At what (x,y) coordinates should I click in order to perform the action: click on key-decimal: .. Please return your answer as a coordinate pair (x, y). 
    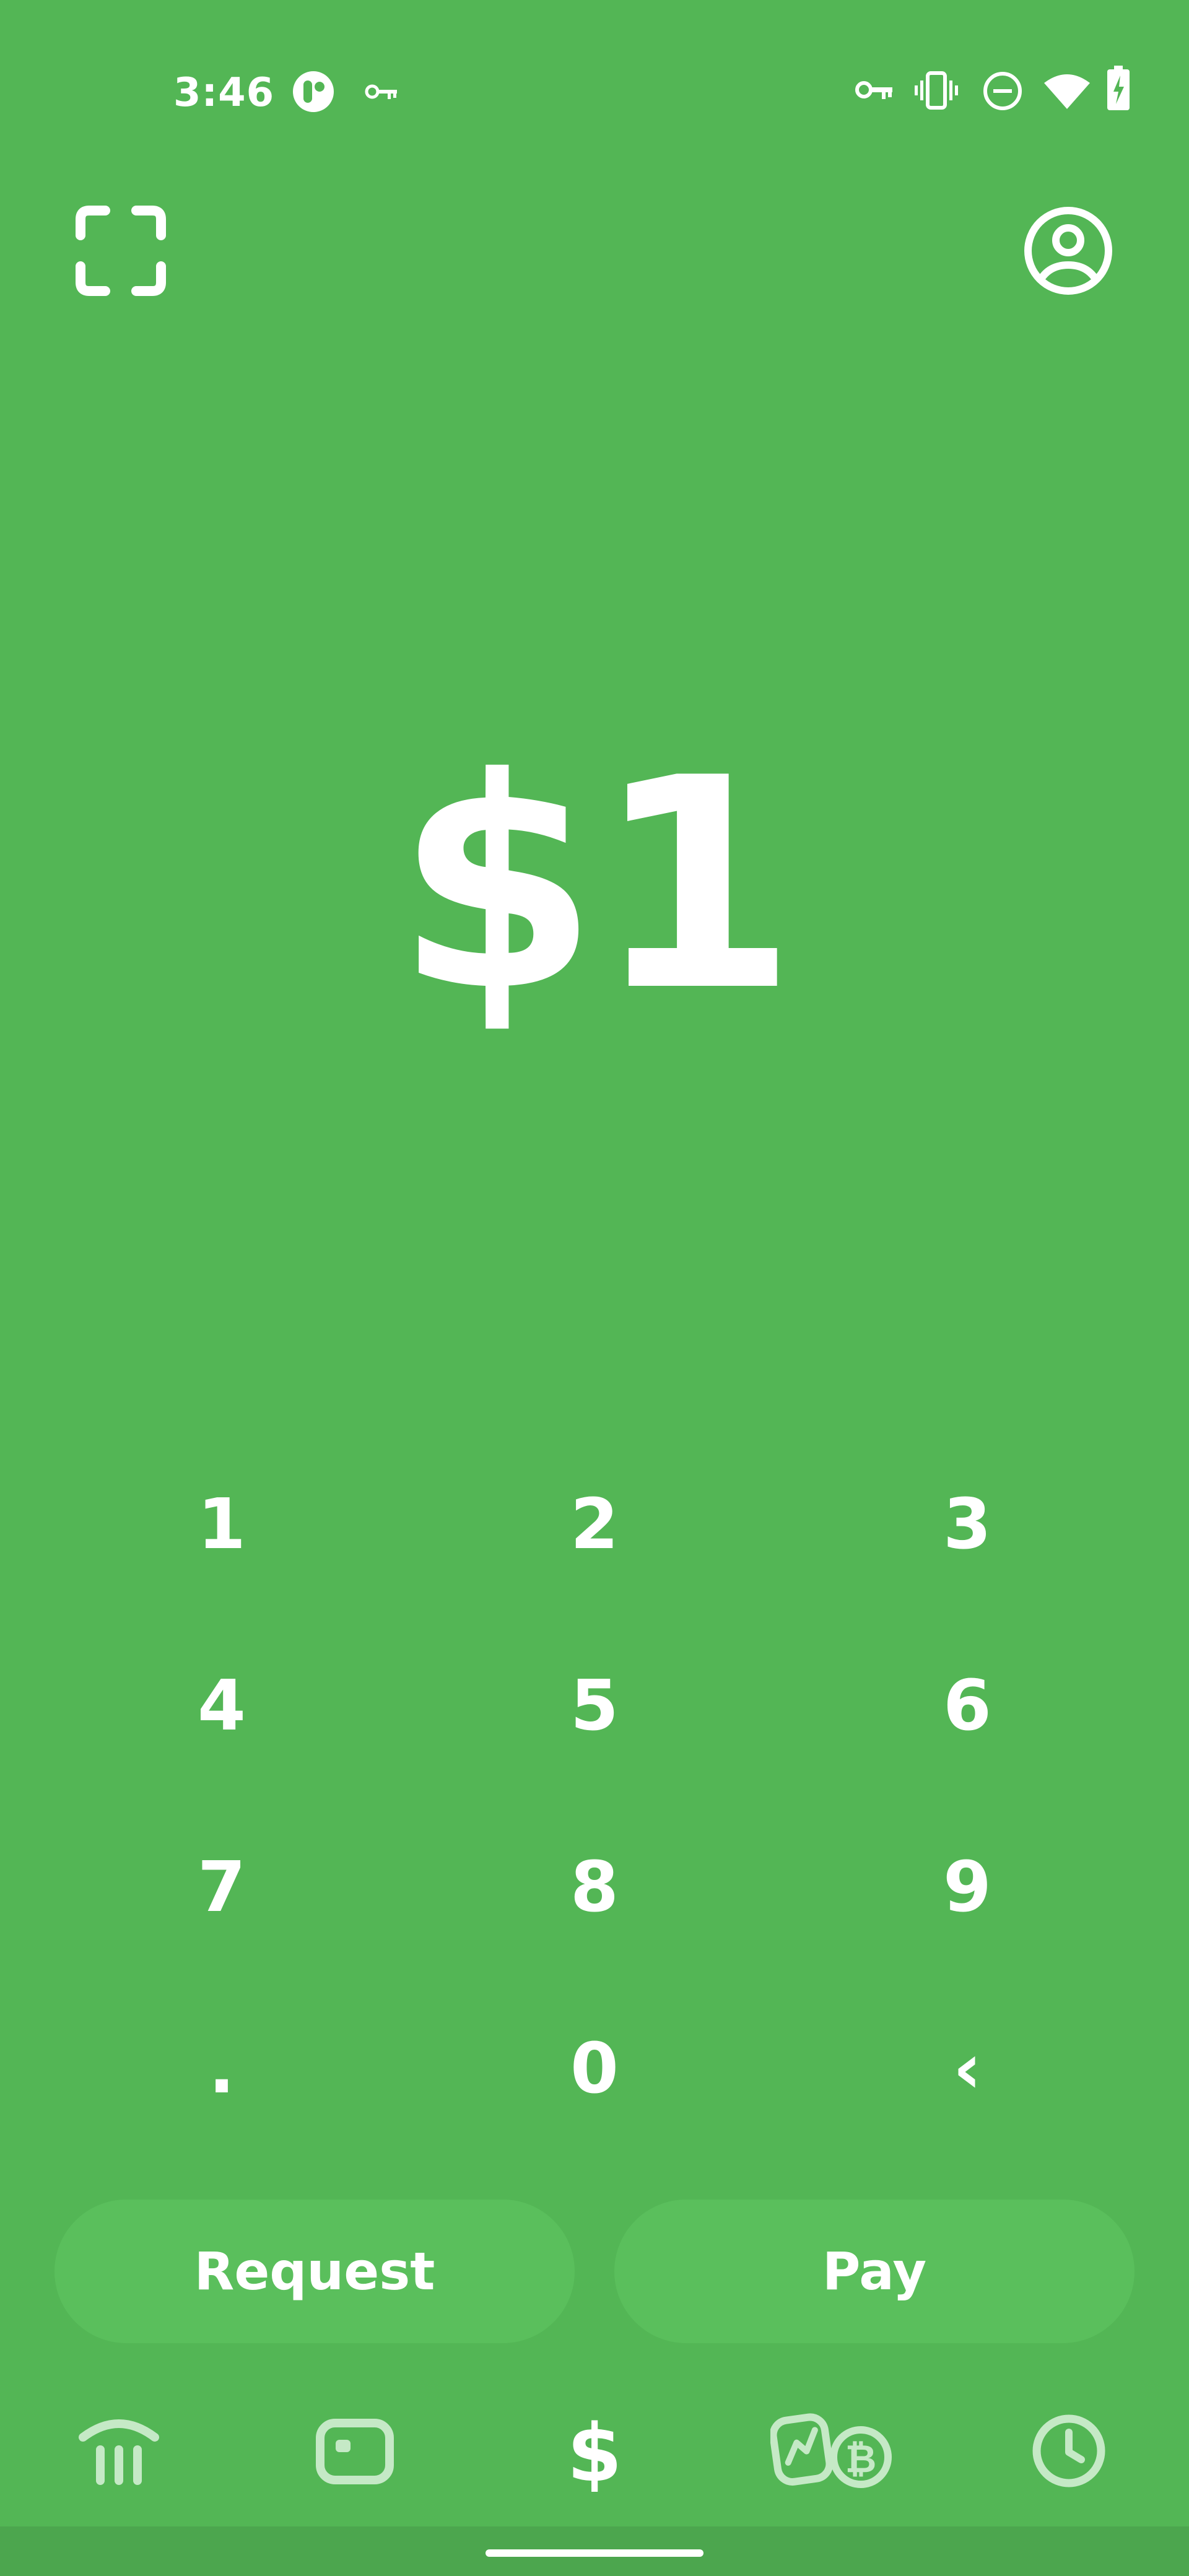
    Looking at the image, I should click on (222, 2069).